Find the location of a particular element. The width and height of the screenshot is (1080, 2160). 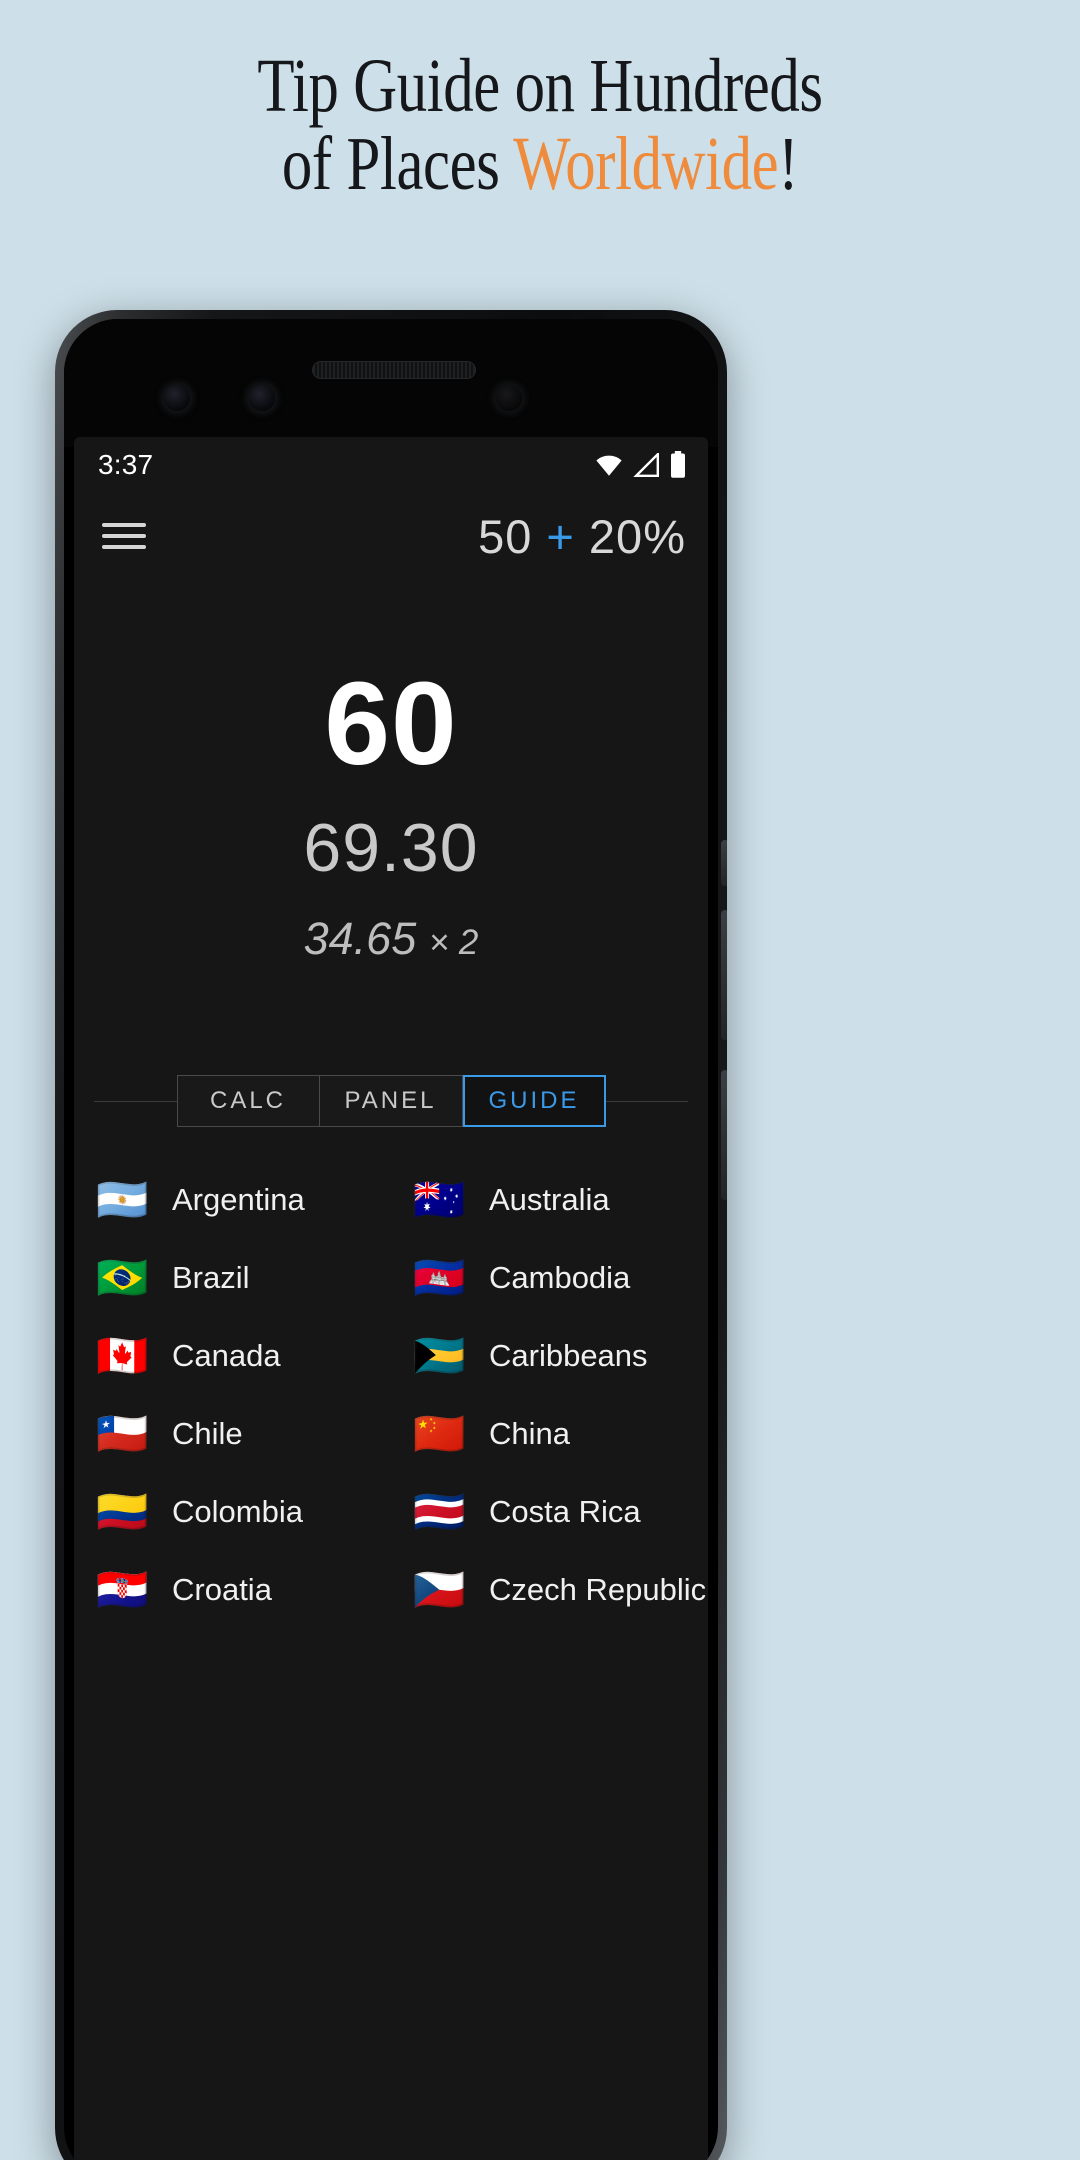

earpiece-speaker-icon is located at coordinates (394, 370).